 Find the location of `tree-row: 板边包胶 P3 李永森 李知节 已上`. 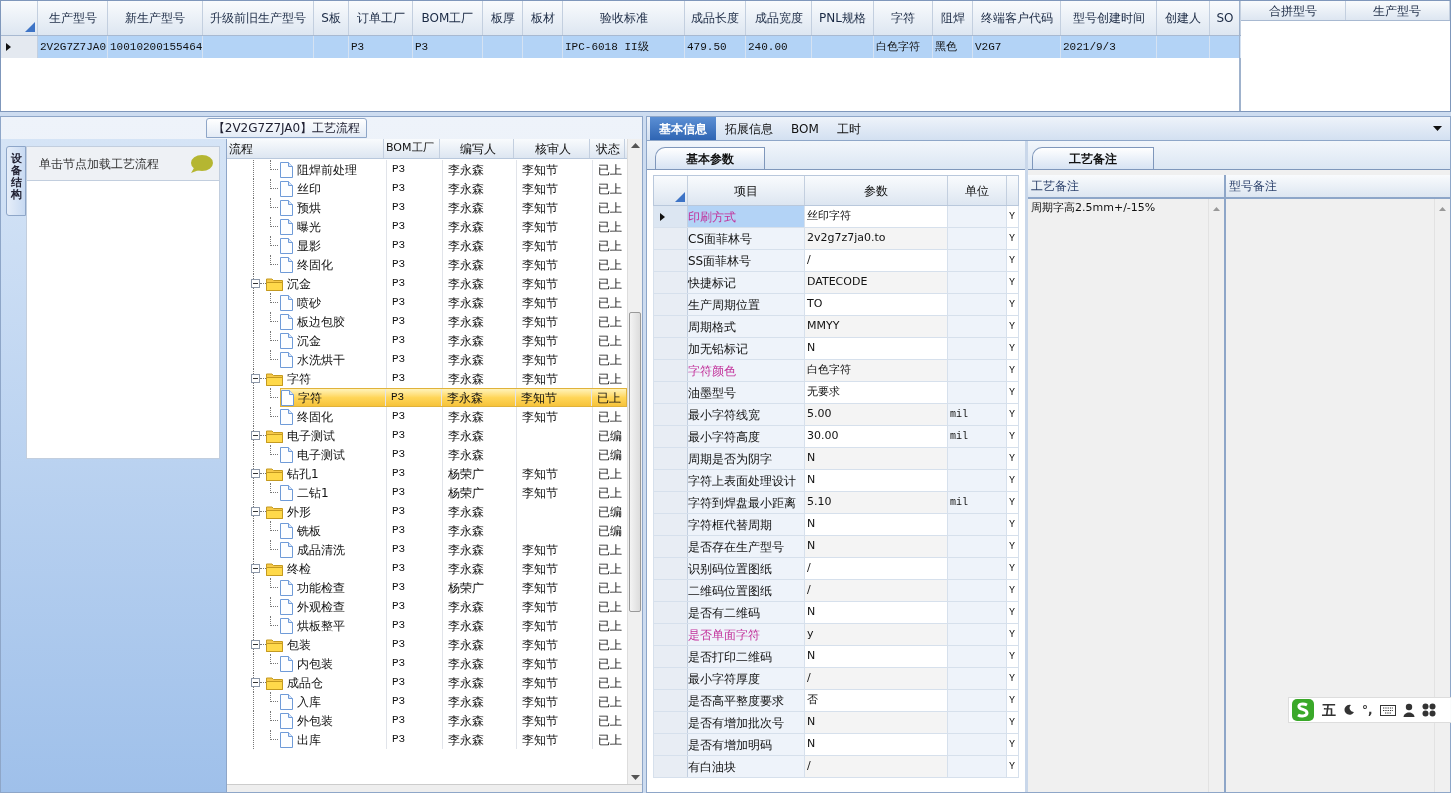

tree-row: 板边包胶 P3 李永森 李知节 已上 is located at coordinates (453, 321).